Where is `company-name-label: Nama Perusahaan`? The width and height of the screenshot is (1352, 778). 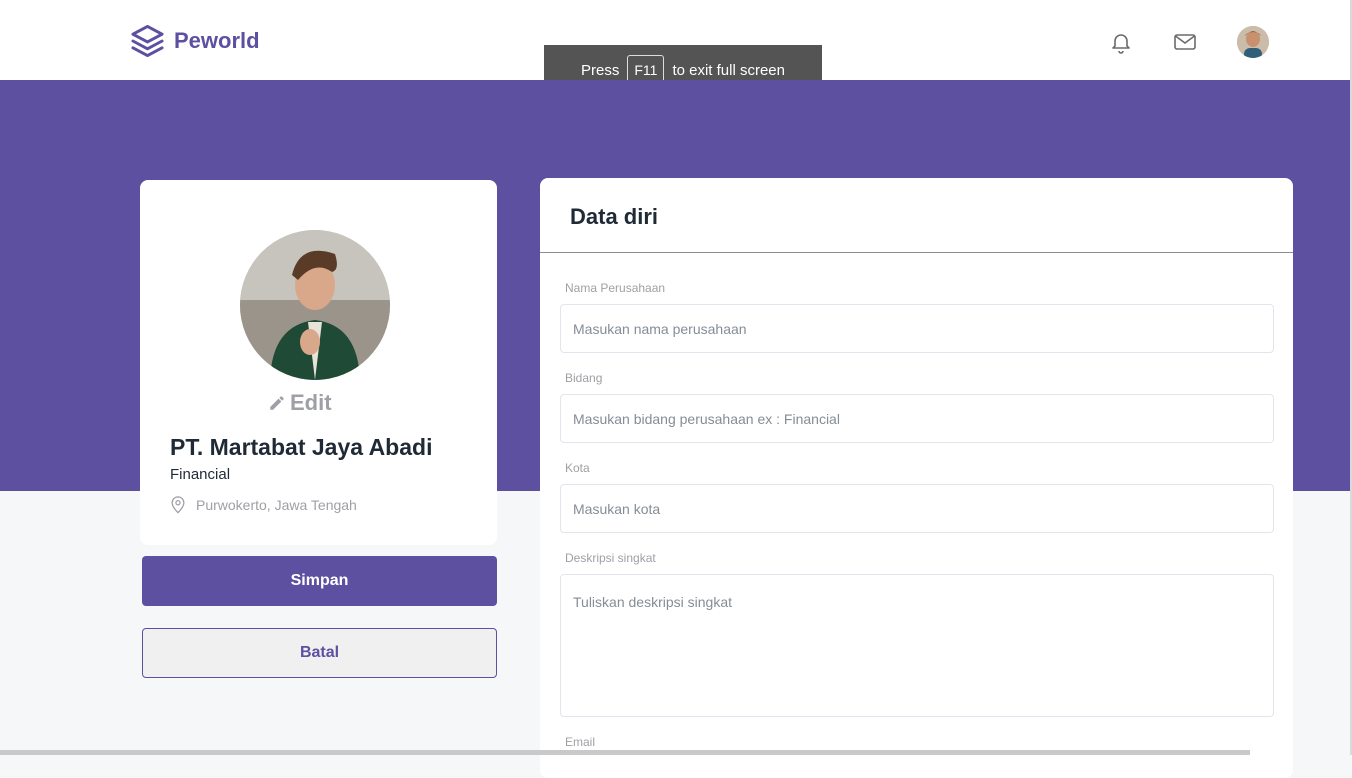 company-name-label: Nama Perusahaan is located at coordinates (615, 288).